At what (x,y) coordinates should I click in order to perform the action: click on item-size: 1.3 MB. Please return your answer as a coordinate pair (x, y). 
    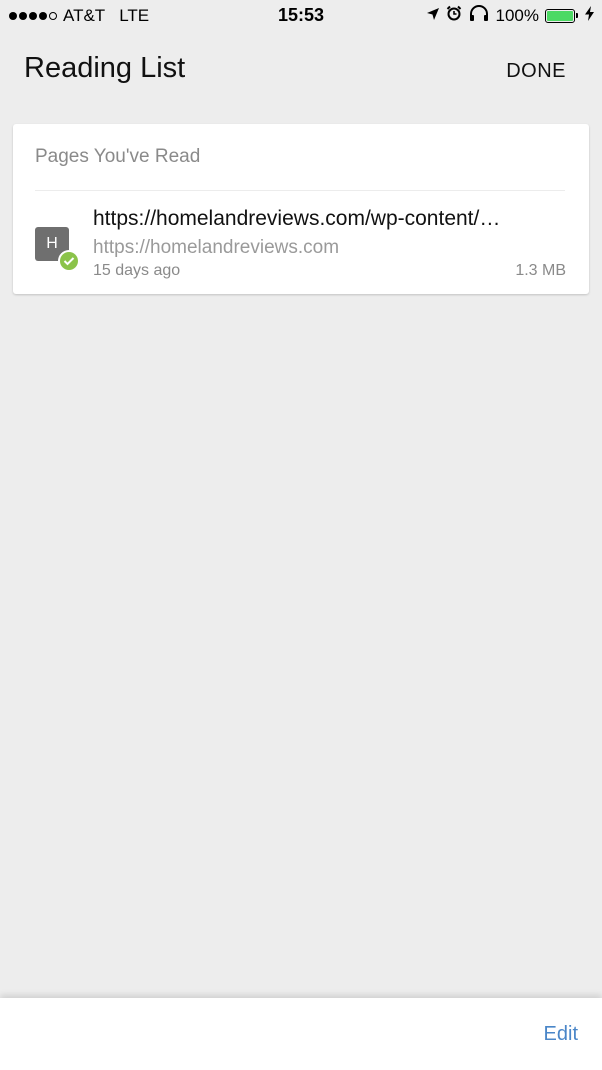
    Looking at the image, I should click on (540, 270).